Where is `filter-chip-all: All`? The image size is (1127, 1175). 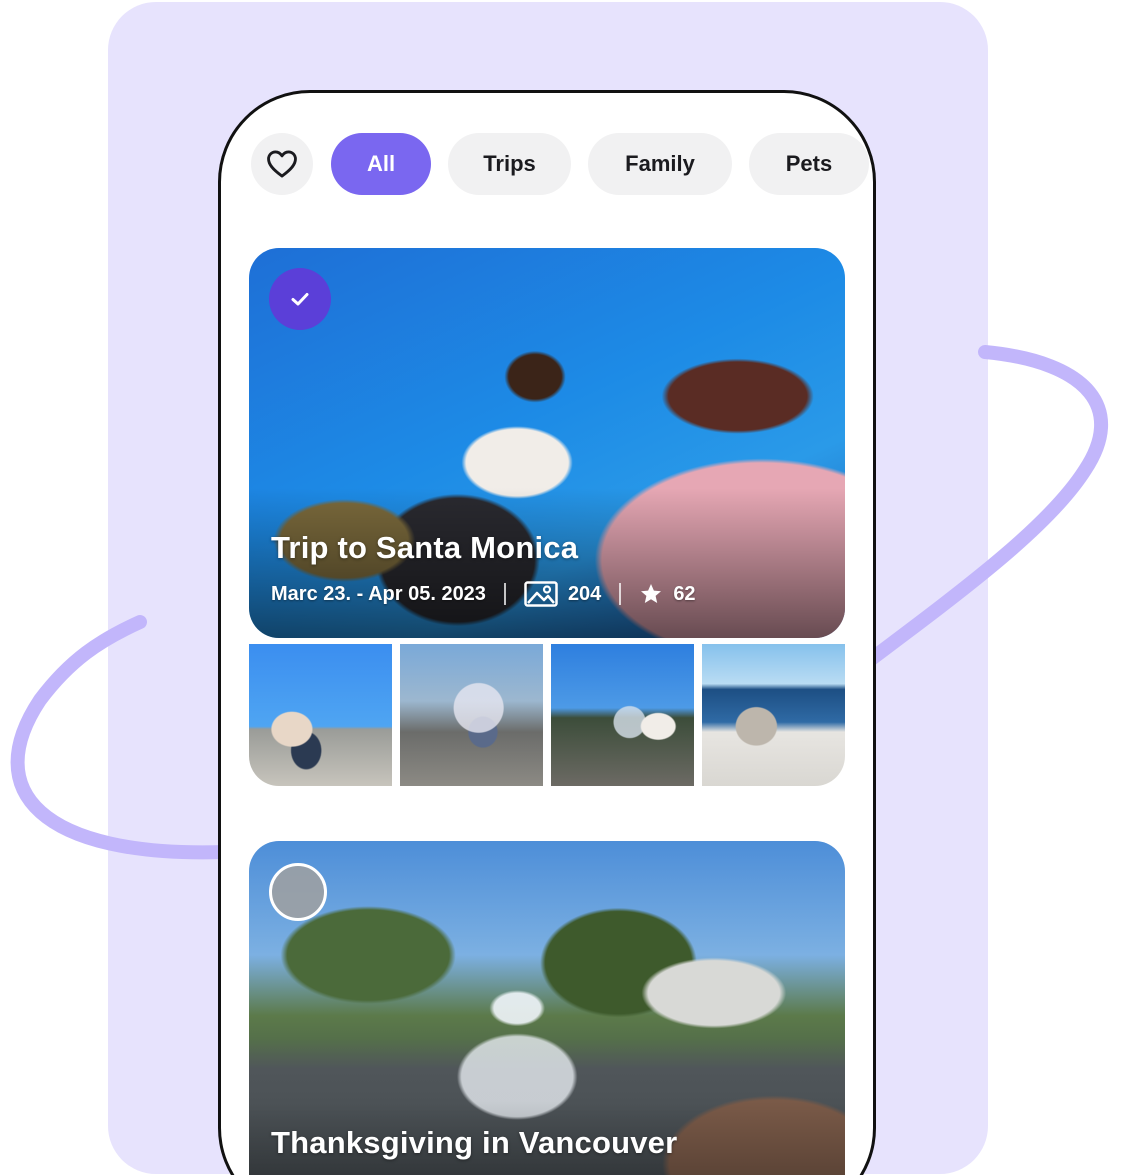
filter-chip-all: All is located at coordinates (381, 164).